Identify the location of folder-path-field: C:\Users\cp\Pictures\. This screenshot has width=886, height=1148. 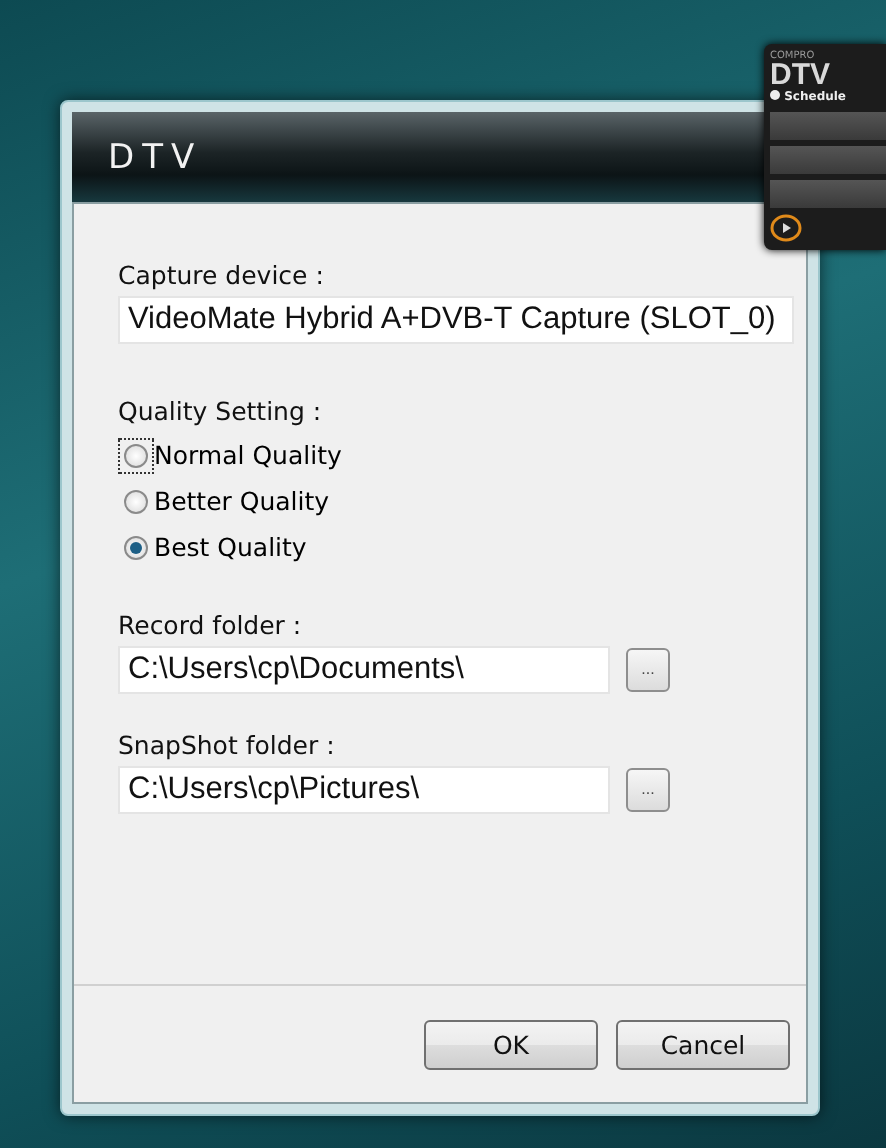
(364, 790).